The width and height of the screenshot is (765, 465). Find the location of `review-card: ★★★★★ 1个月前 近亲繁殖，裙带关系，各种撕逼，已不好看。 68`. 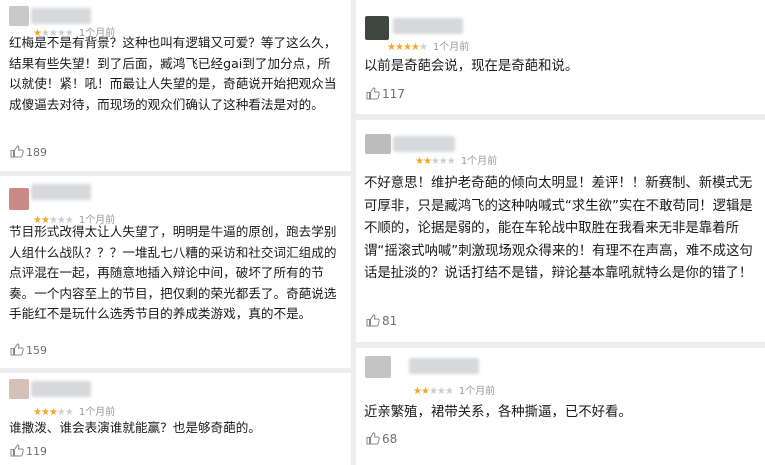

review-card: ★★★★★ 1个月前 近亲繁殖，裙带关系，各种撕逼，已不好看。 68 is located at coordinates (560, 406).